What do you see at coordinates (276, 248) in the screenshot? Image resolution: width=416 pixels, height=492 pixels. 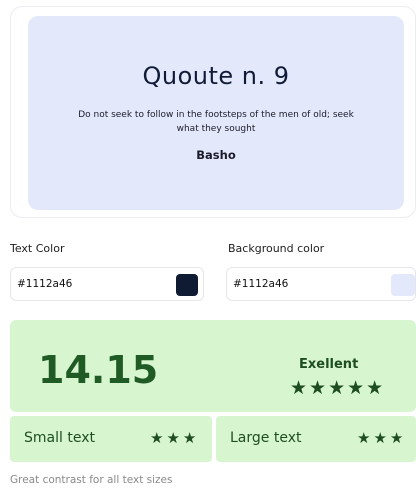 I see `background-color-label: Background color` at bounding box center [276, 248].